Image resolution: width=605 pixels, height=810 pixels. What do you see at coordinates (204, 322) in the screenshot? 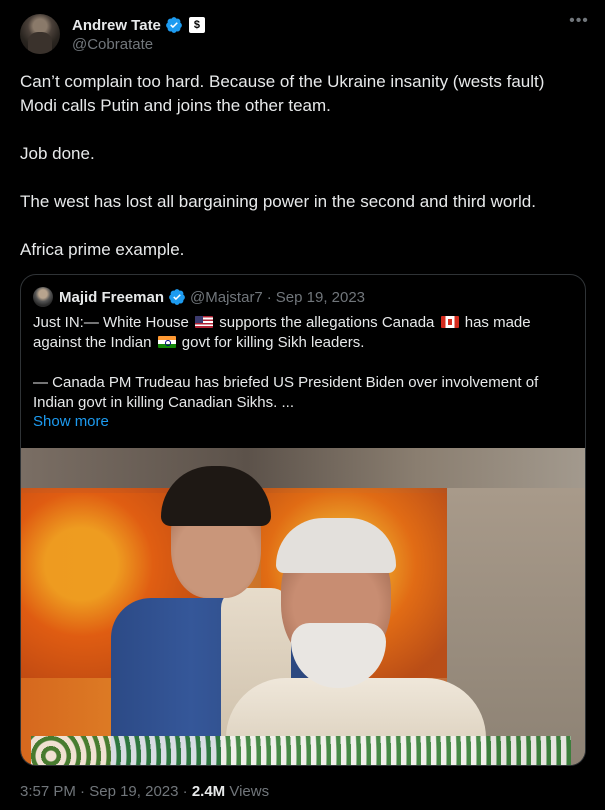
I see `flag-us-icon` at bounding box center [204, 322].